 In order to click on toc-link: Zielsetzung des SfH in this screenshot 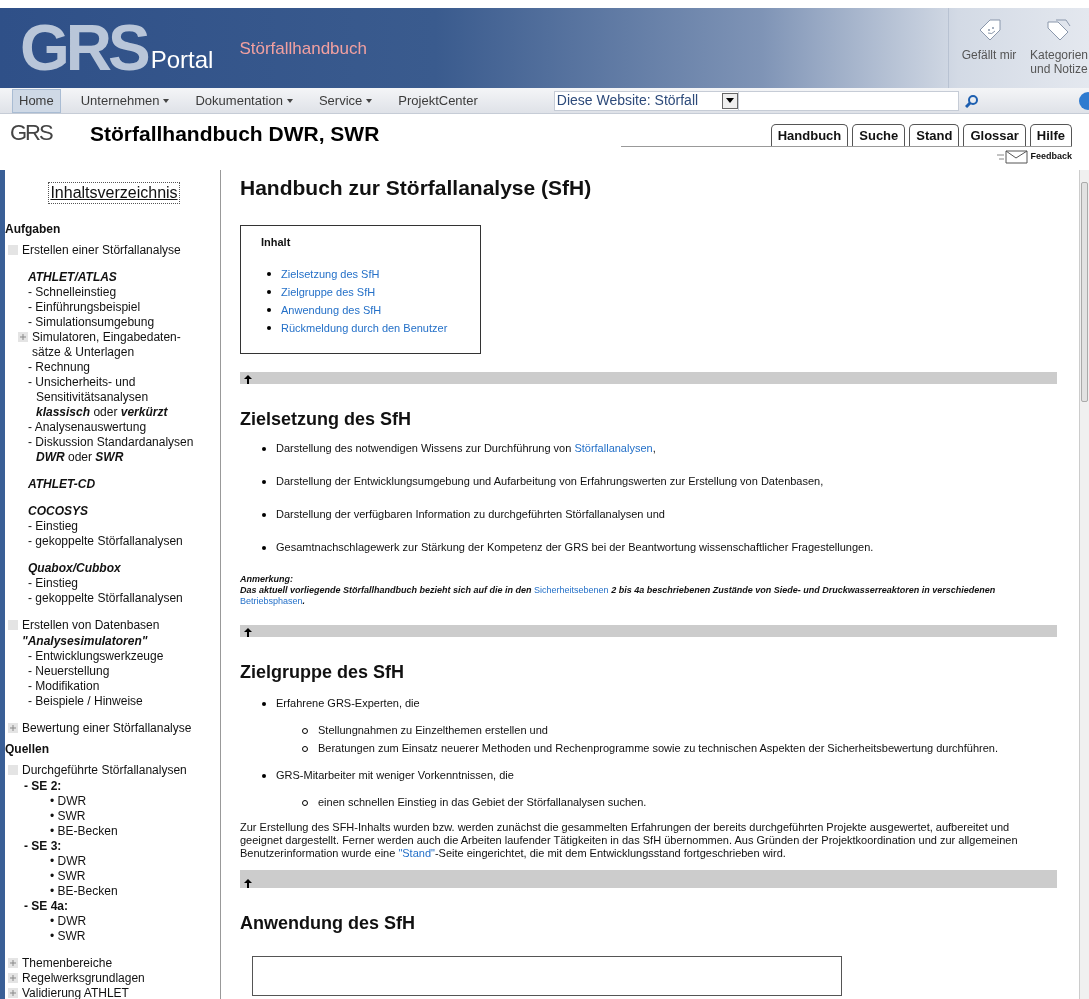, I will do `click(330, 274)`.